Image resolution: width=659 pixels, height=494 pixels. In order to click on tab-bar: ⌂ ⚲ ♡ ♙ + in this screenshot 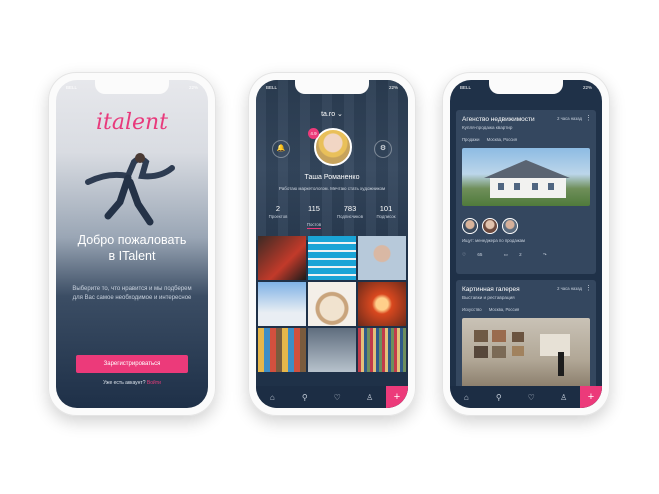, I will do `click(332, 397)`.